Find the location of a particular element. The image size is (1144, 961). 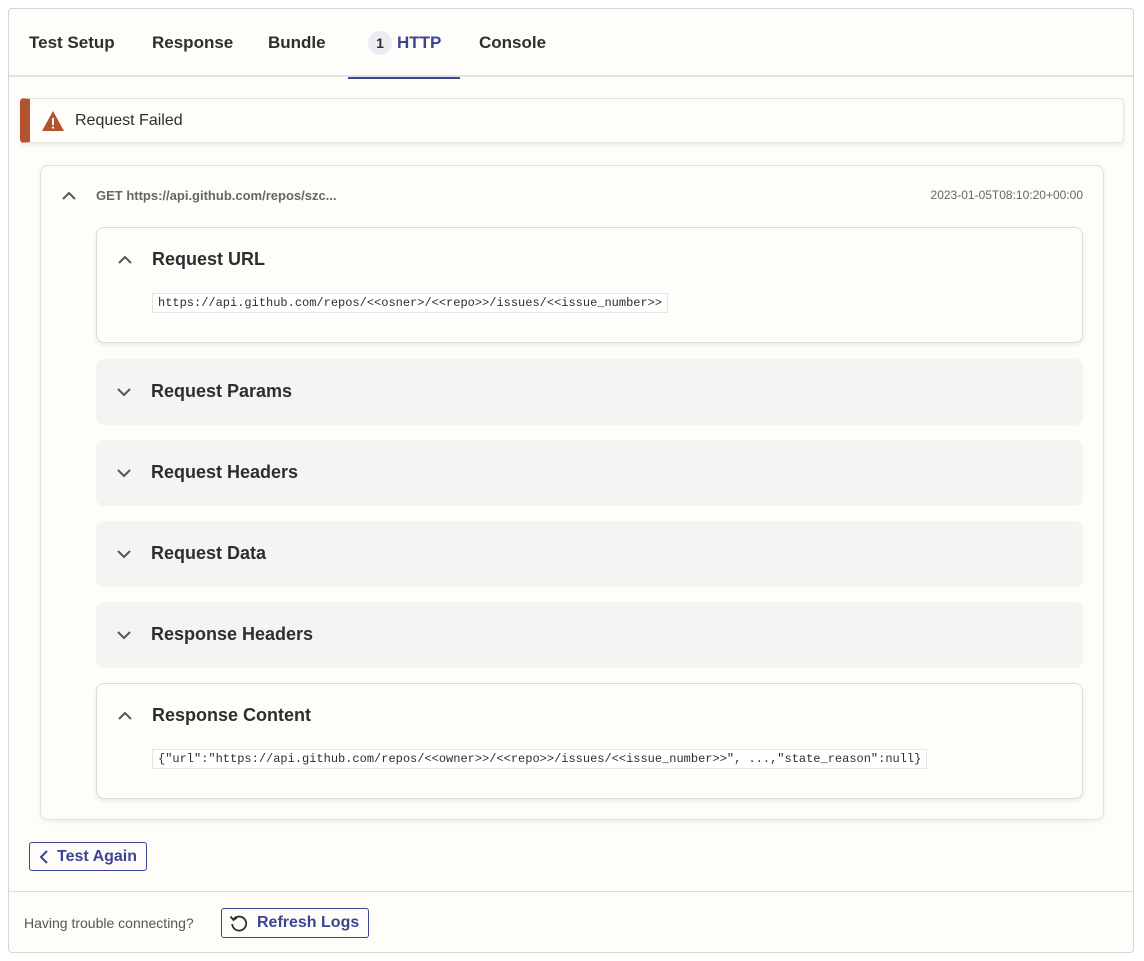

section-title: Request Data is located at coordinates (209, 553).